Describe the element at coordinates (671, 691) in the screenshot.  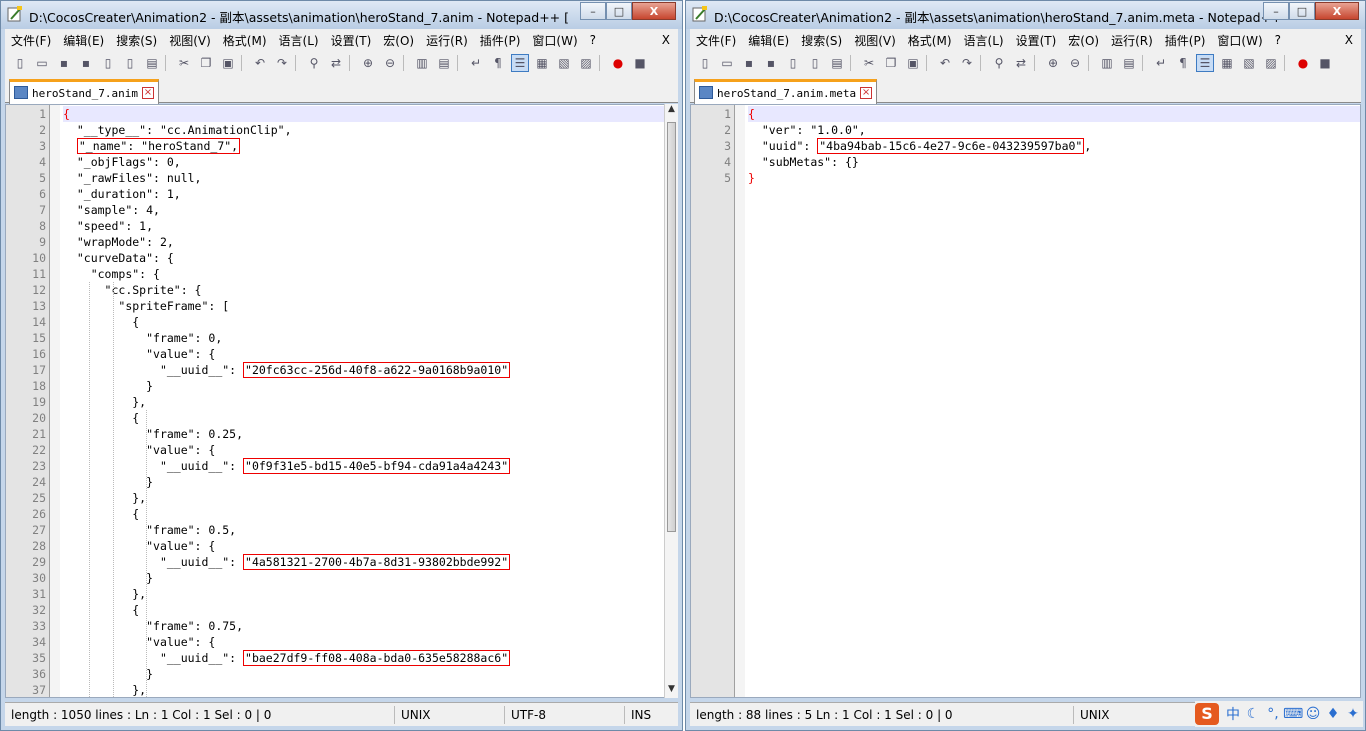
I see `scroll-down-icon: ▼` at that location.